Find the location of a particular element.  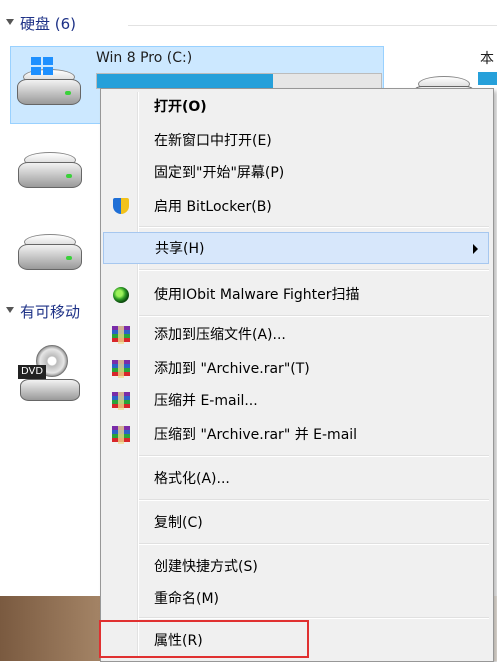

hard-disks-group-header: 硬盘 (6) is located at coordinates (248, 25).